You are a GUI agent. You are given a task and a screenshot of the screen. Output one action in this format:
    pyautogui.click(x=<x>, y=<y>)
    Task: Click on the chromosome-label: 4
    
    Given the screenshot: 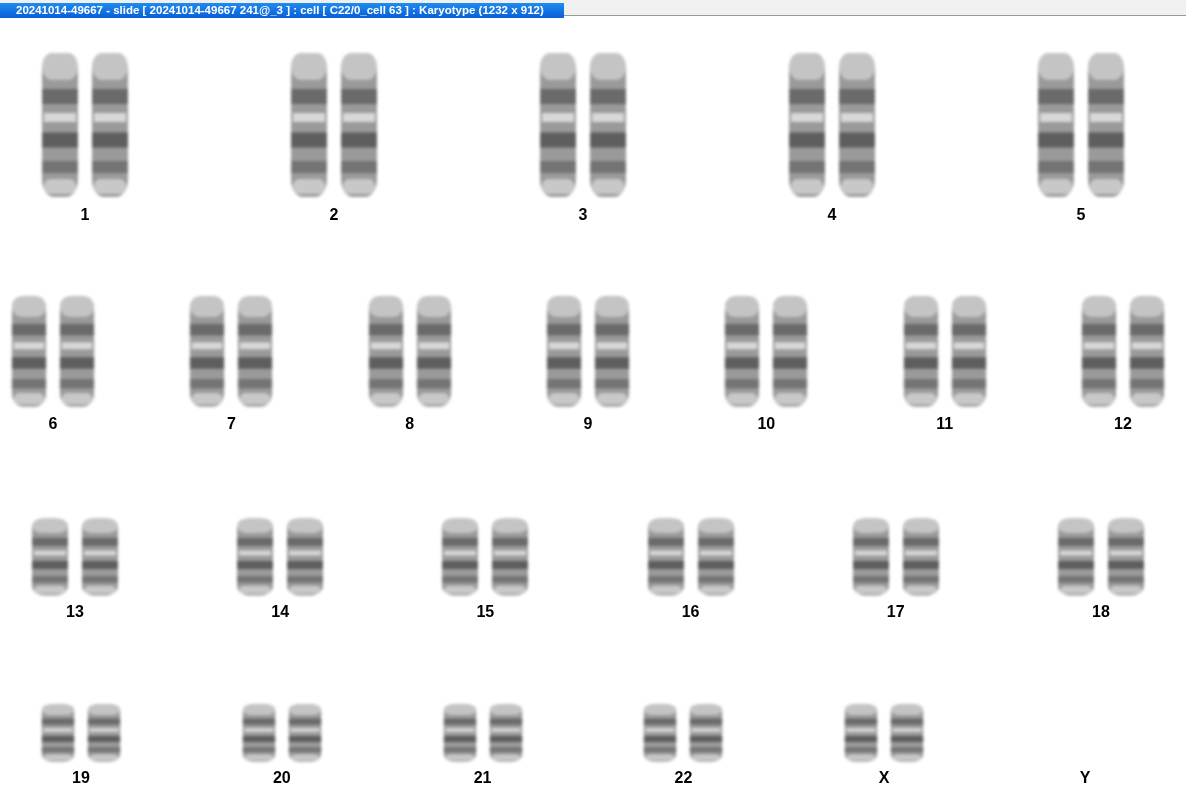 What is the action you would take?
    pyautogui.click(x=832, y=215)
    